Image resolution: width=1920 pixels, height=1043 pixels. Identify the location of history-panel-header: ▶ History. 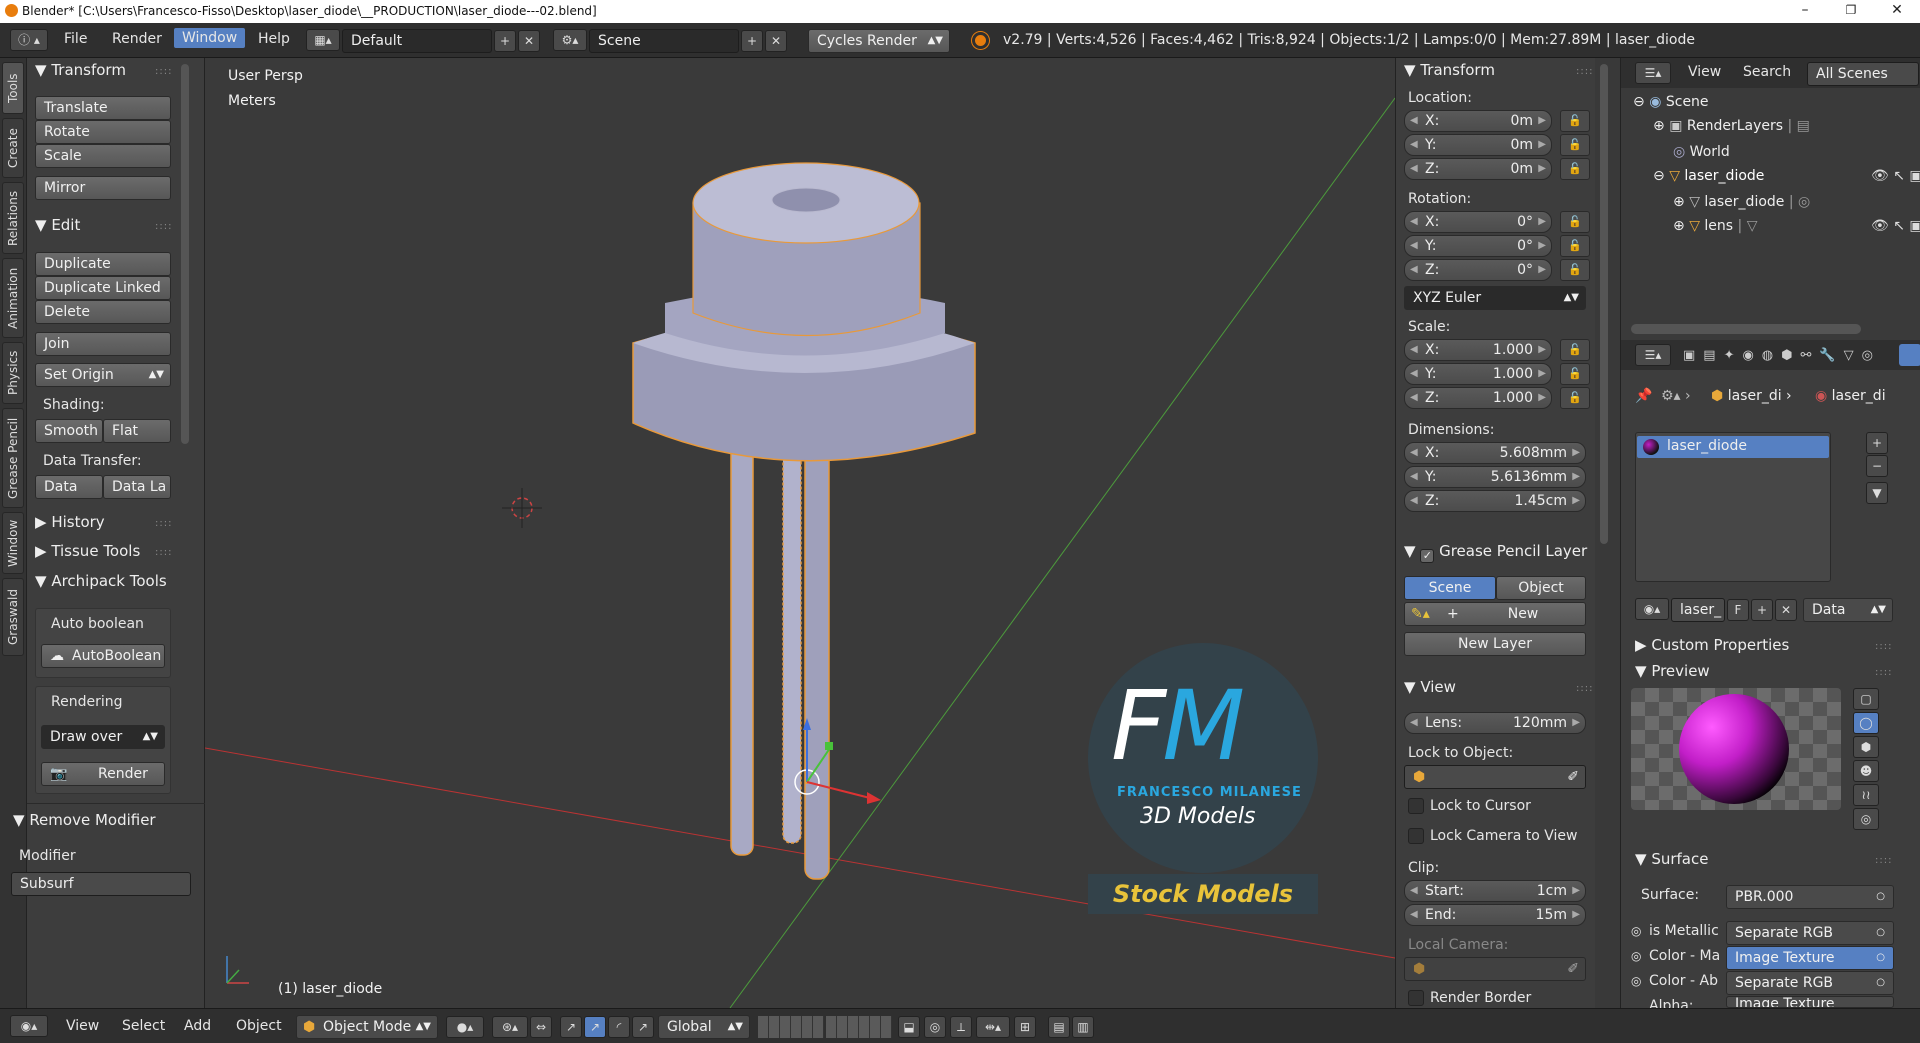
(70, 522).